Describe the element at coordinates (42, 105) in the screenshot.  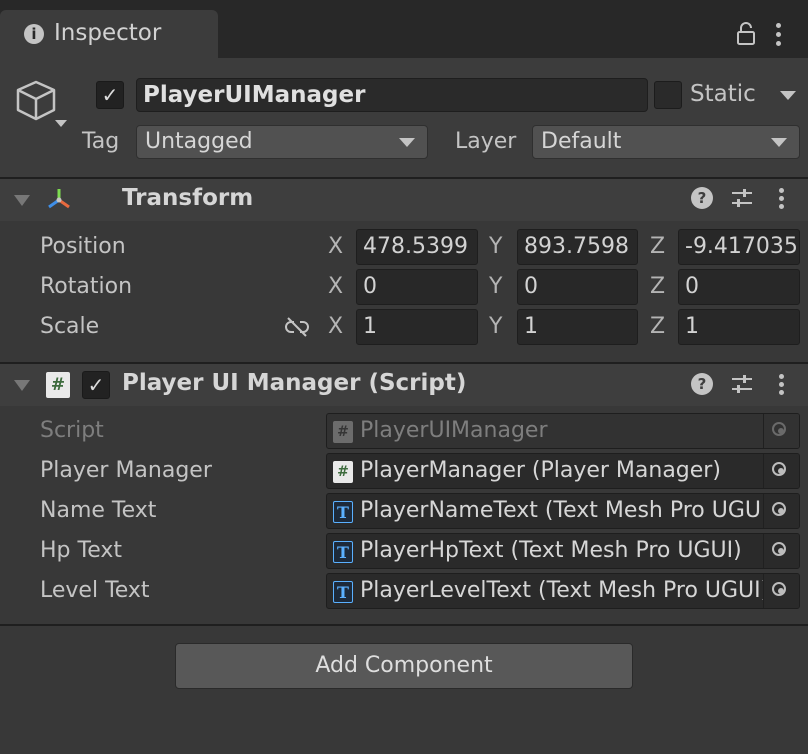
I see `gameobject-cube-icon` at that location.